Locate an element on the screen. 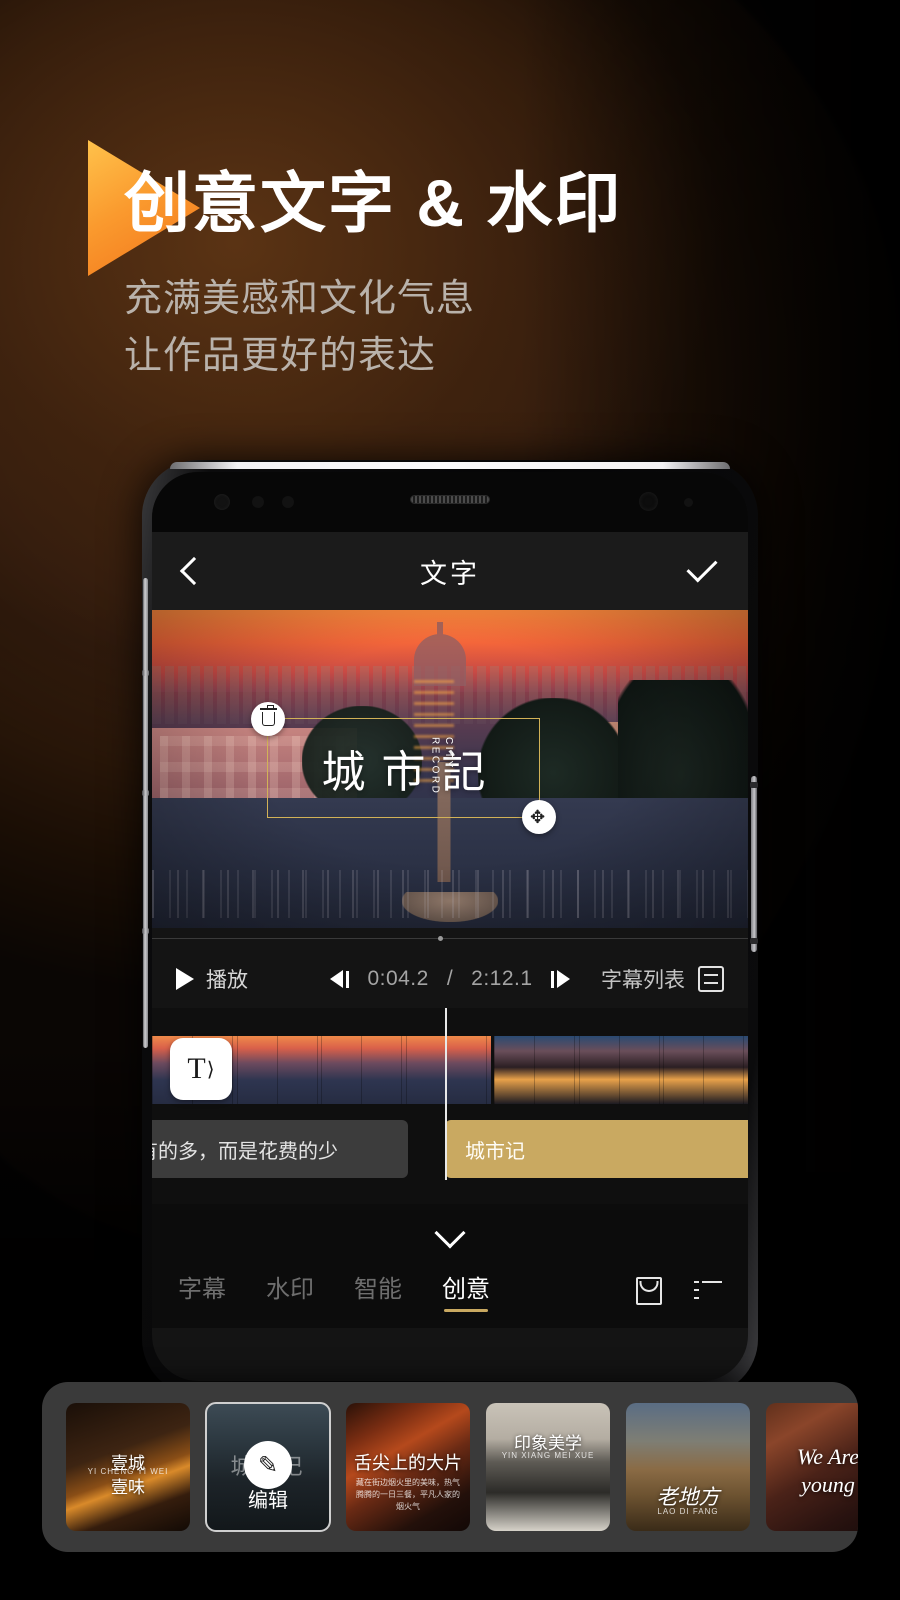  back-button is located at coordinates (194, 571).